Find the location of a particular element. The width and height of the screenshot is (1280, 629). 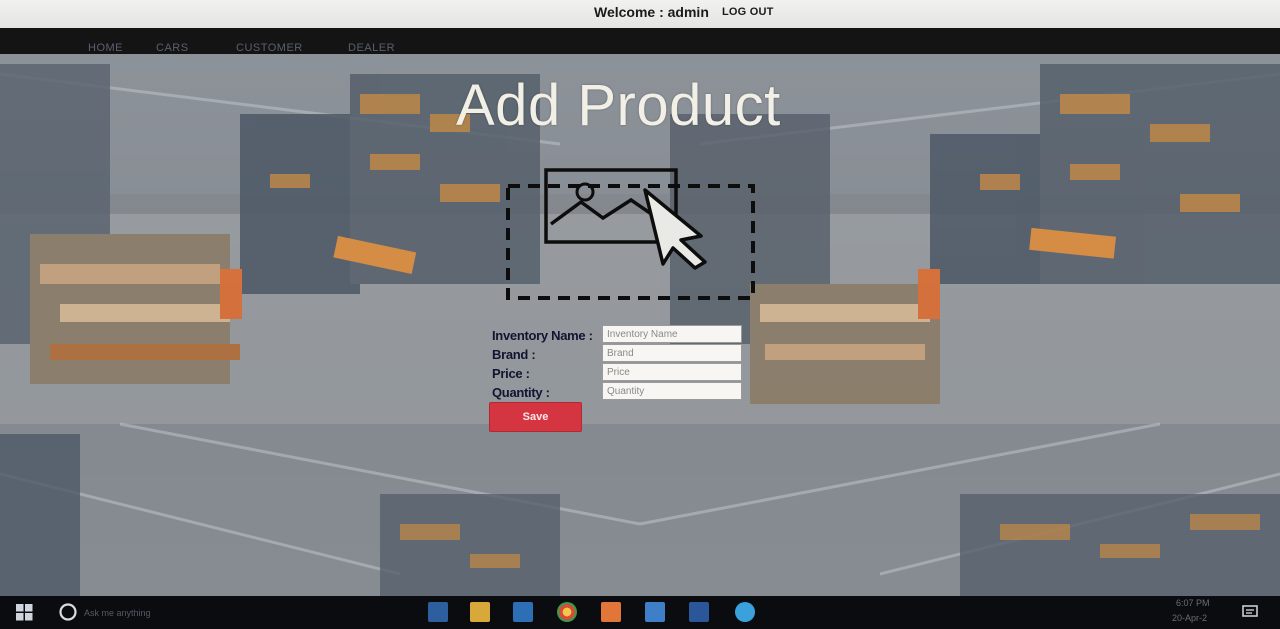

ie-icon is located at coordinates (745, 612).